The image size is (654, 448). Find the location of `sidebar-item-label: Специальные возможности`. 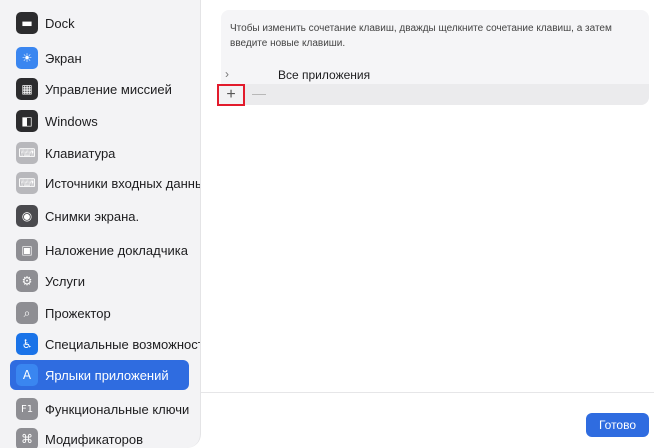

sidebar-item-label: Специальные возможности is located at coordinates (123, 344).